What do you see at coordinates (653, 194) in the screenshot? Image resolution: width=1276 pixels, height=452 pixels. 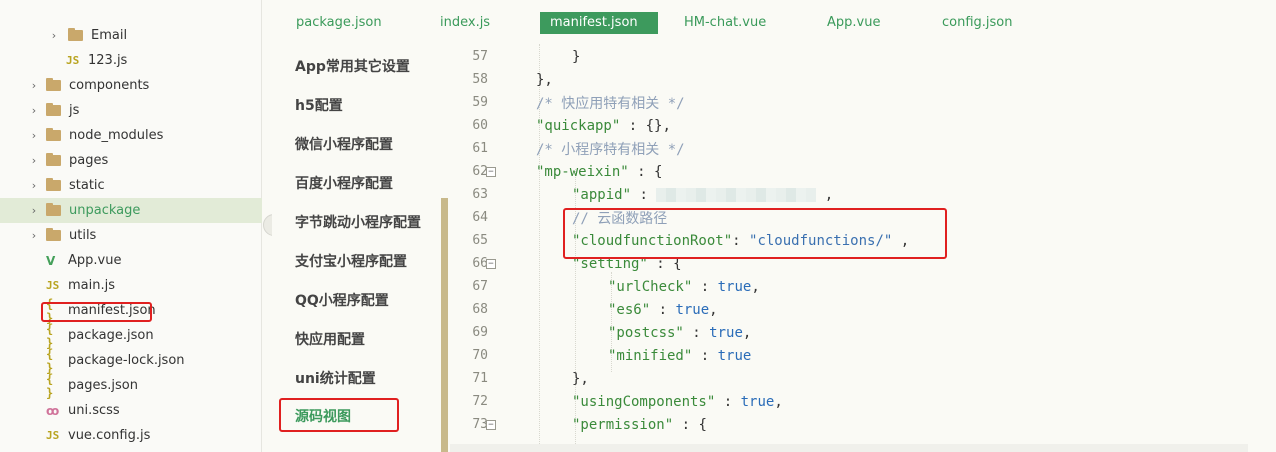 I see `code-line: 63 "appid" : ,` at bounding box center [653, 194].